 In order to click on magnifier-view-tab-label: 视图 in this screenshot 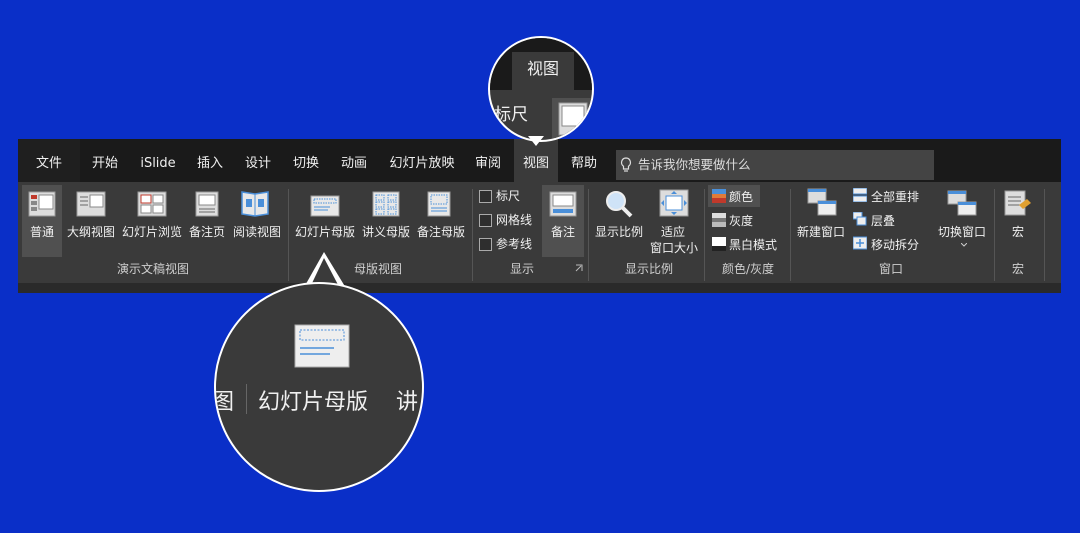, I will do `click(543, 71)`.